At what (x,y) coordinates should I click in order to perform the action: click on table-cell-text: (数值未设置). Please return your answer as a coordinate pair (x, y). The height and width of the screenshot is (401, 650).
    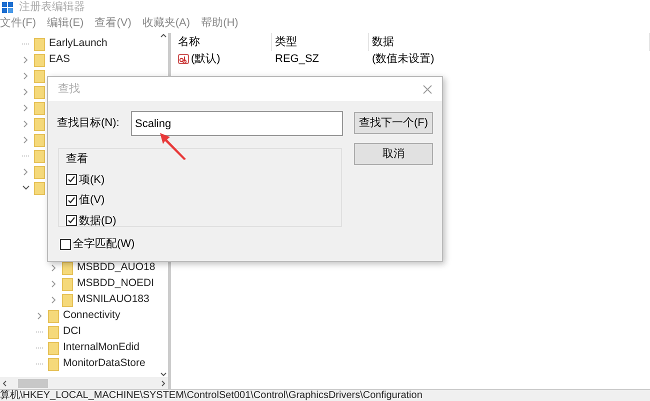
    Looking at the image, I should click on (403, 59).